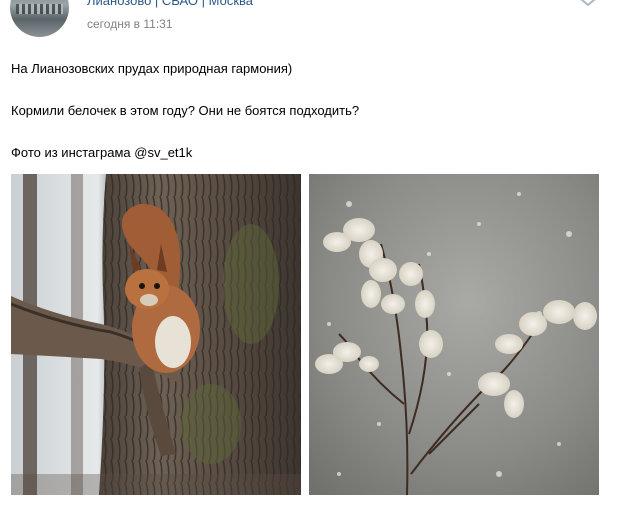  What do you see at coordinates (170, 4) in the screenshot?
I see `post-author-link: Лианозово | СВАО | Москва` at bounding box center [170, 4].